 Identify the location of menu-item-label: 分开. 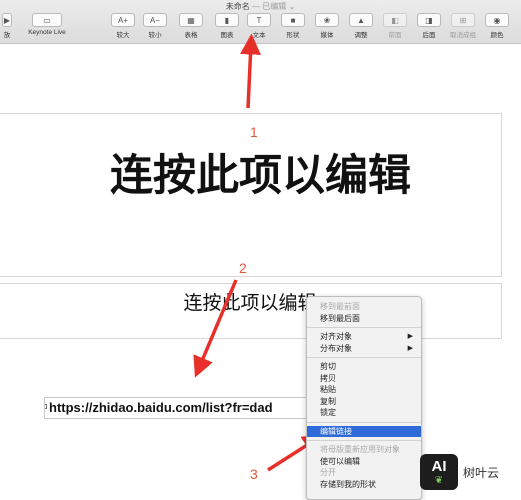
(328, 472).